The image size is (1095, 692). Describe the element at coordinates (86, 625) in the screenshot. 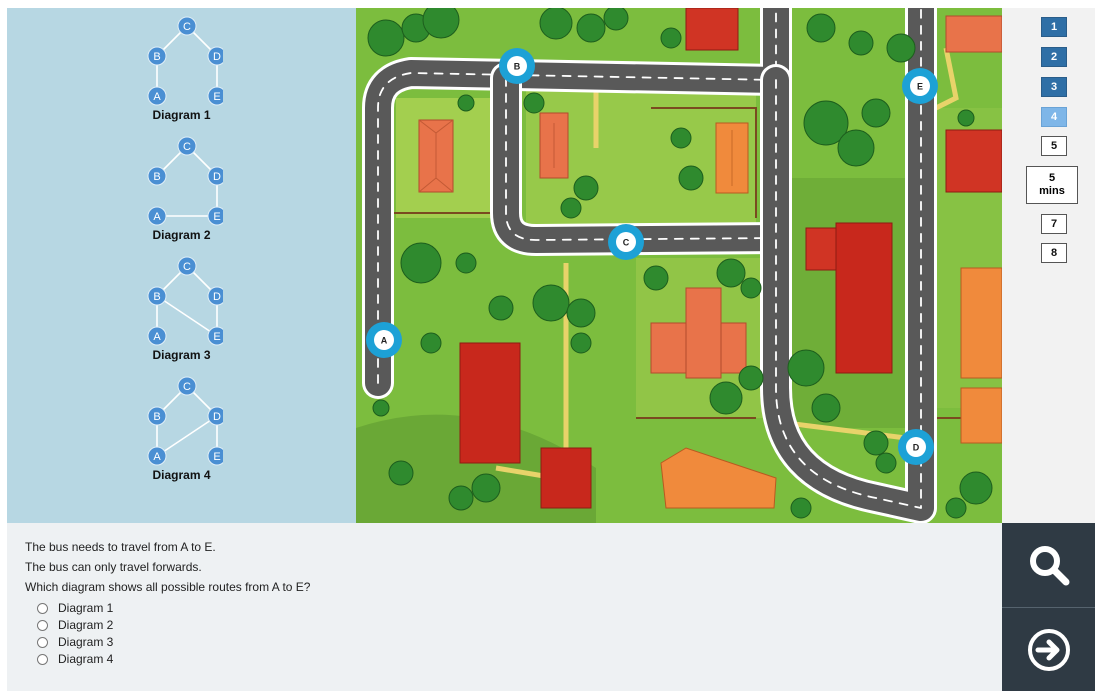

I see `answer-option-label: Diagram 2` at that location.